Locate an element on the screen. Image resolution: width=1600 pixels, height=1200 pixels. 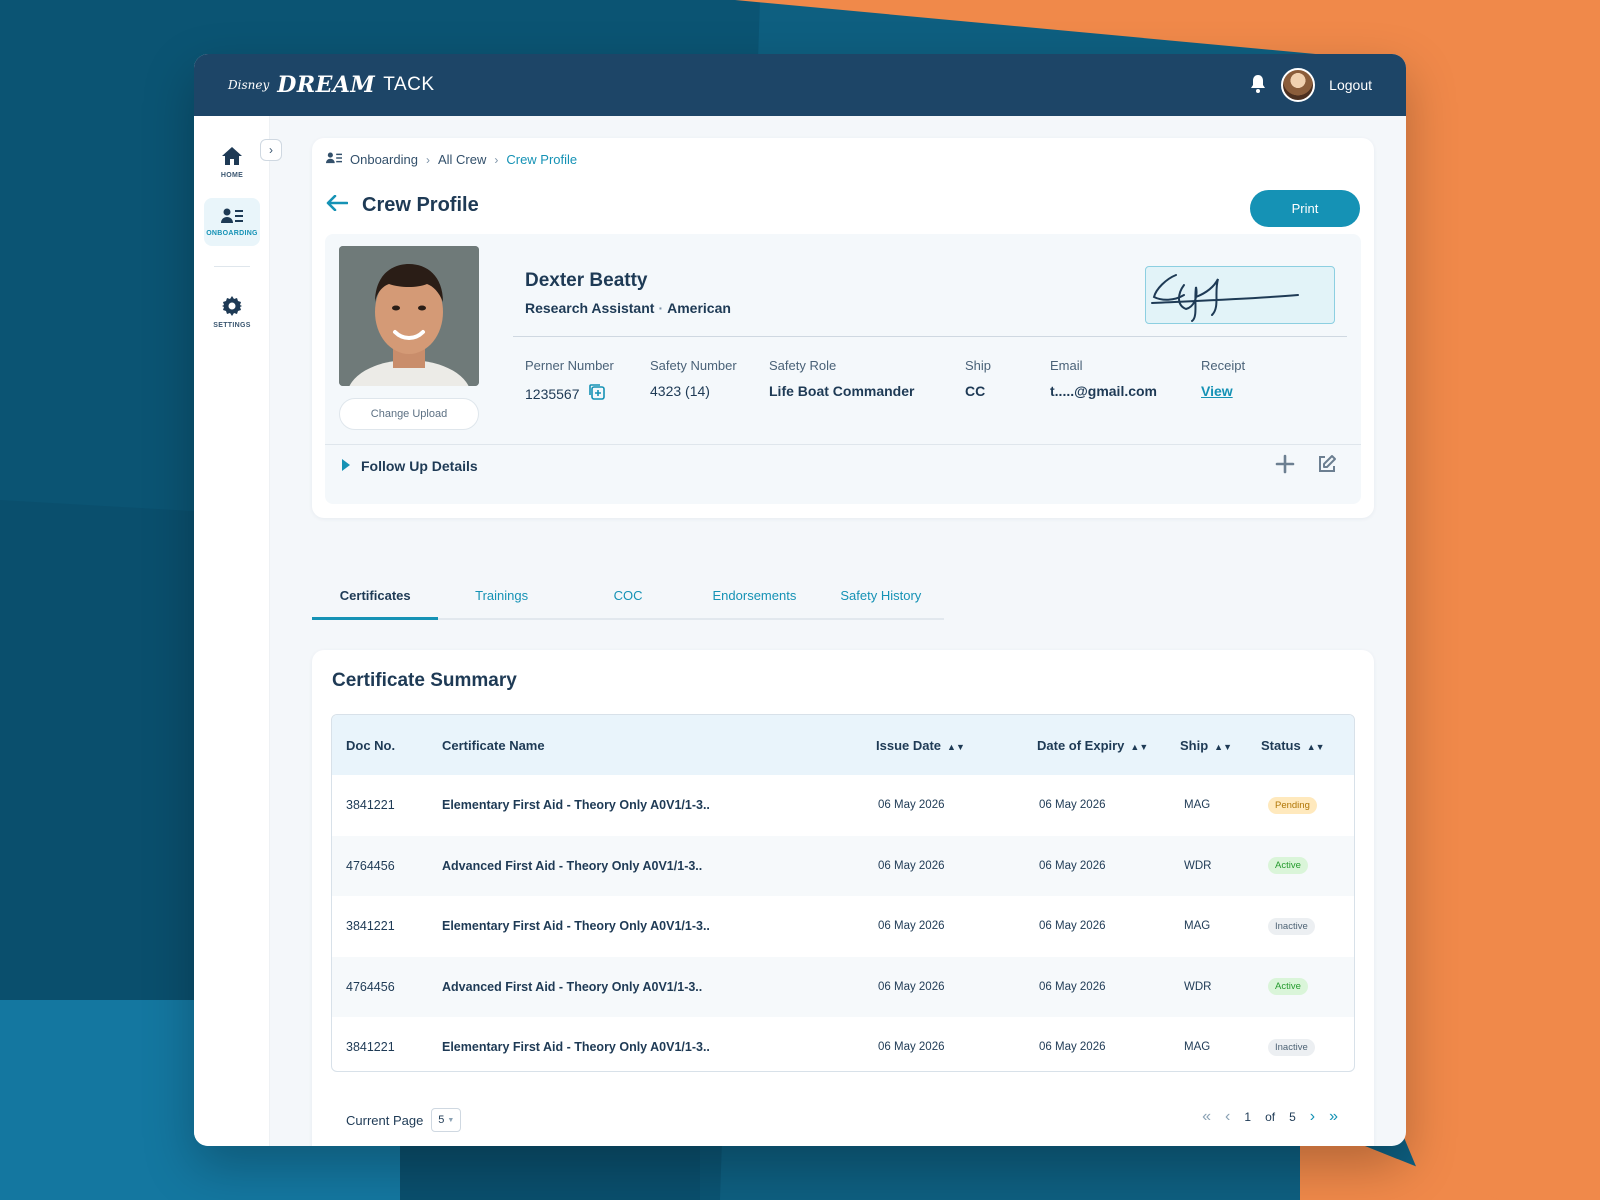
sidebar-item-settings: SETTINGS is located at coordinates (232, 312).